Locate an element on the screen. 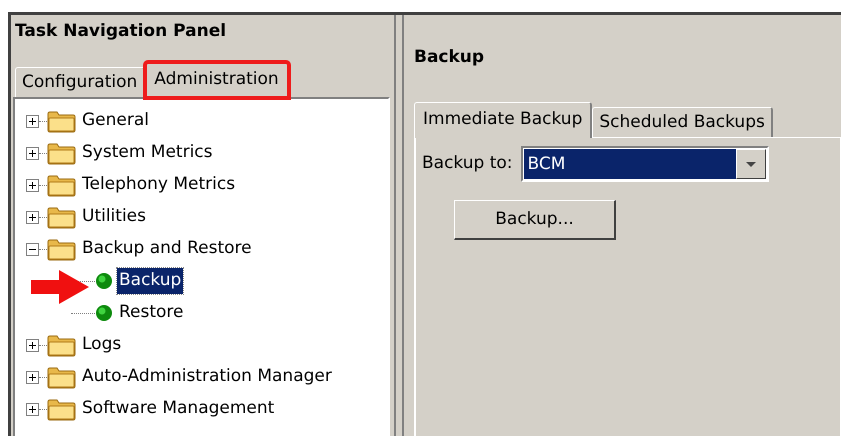 Image resolution: width=841 pixels, height=436 pixels. backup-to-dropdown: BCM is located at coordinates (644, 164).